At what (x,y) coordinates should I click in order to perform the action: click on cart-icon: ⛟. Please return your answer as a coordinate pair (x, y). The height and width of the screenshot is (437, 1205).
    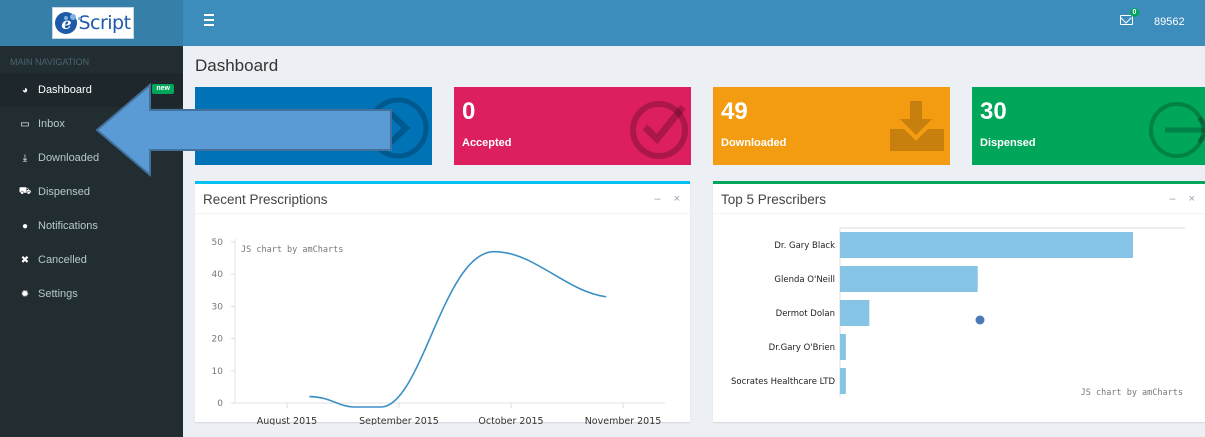
    Looking at the image, I should click on (25, 191).